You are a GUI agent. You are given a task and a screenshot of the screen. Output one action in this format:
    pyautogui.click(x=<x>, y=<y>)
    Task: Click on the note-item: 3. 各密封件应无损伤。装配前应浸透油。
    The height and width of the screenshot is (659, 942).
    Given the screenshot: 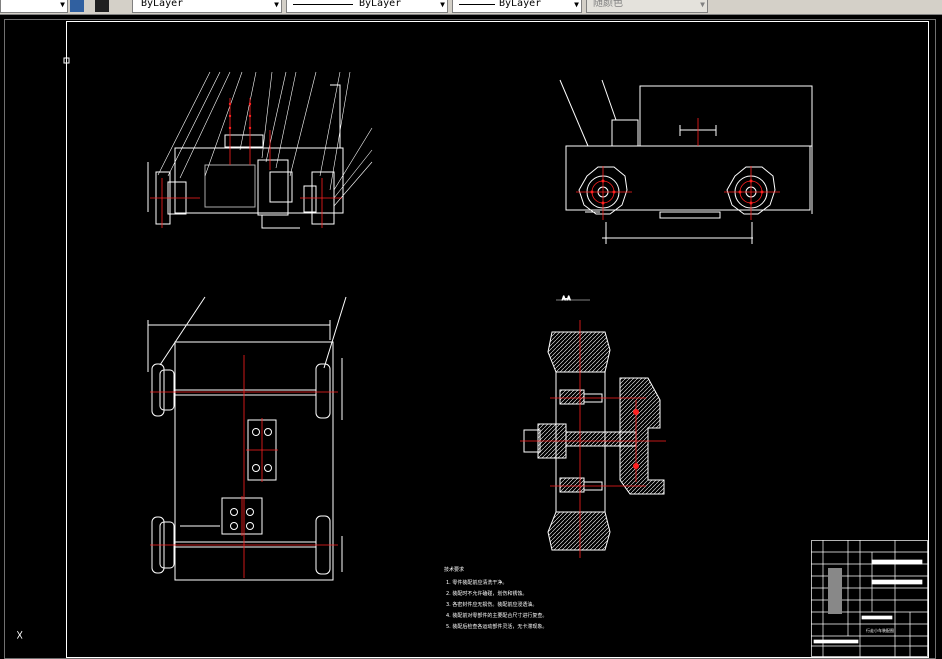 What is the action you would take?
    pyautogui.click(x=491, y=604)
    